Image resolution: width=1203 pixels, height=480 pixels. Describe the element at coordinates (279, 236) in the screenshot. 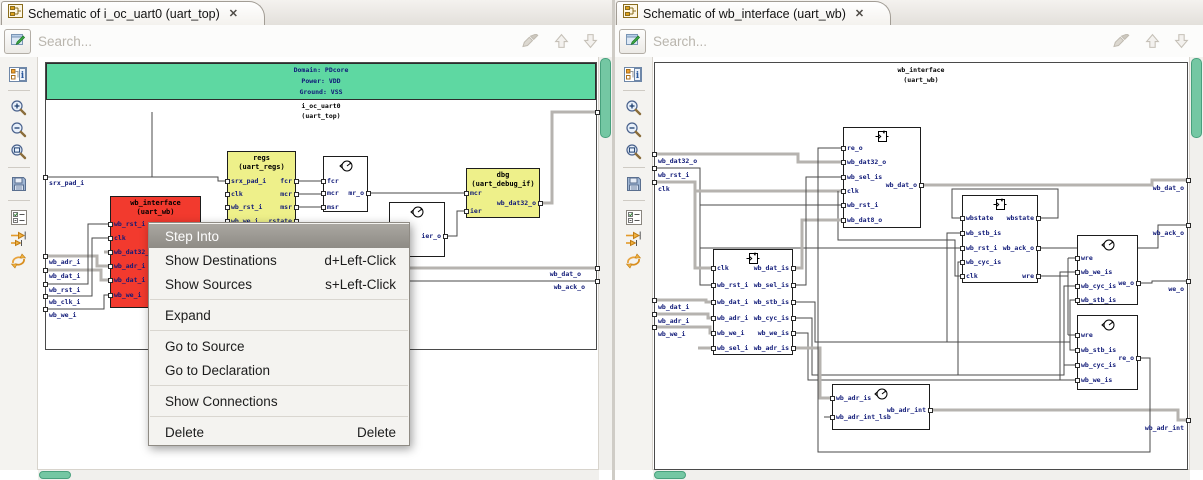

I see `menu-item-step-into: Step Into` at that location.